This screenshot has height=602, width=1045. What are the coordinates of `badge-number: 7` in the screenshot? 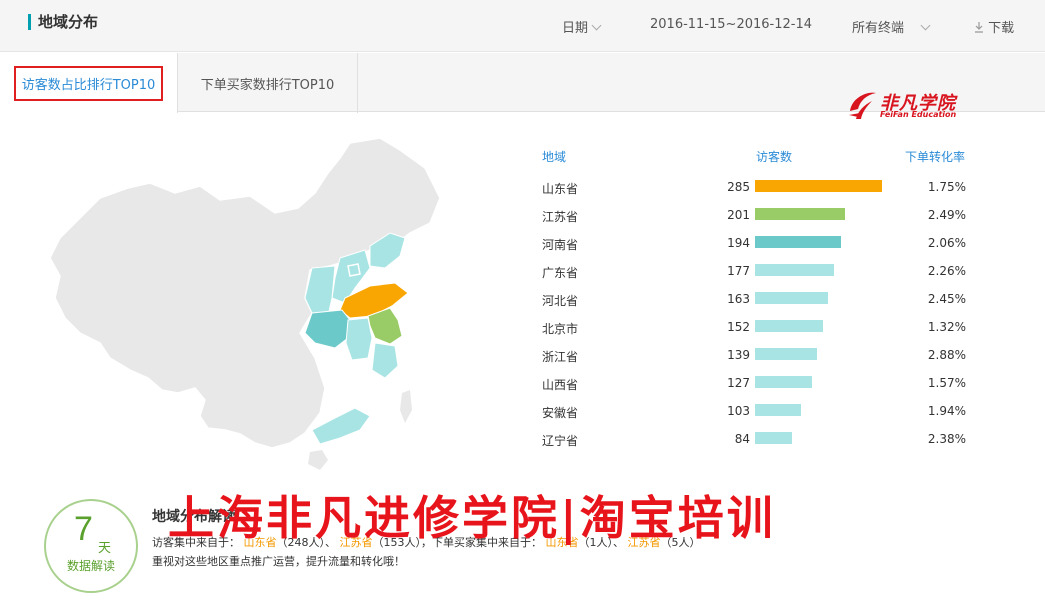 It's located at (83, 529).